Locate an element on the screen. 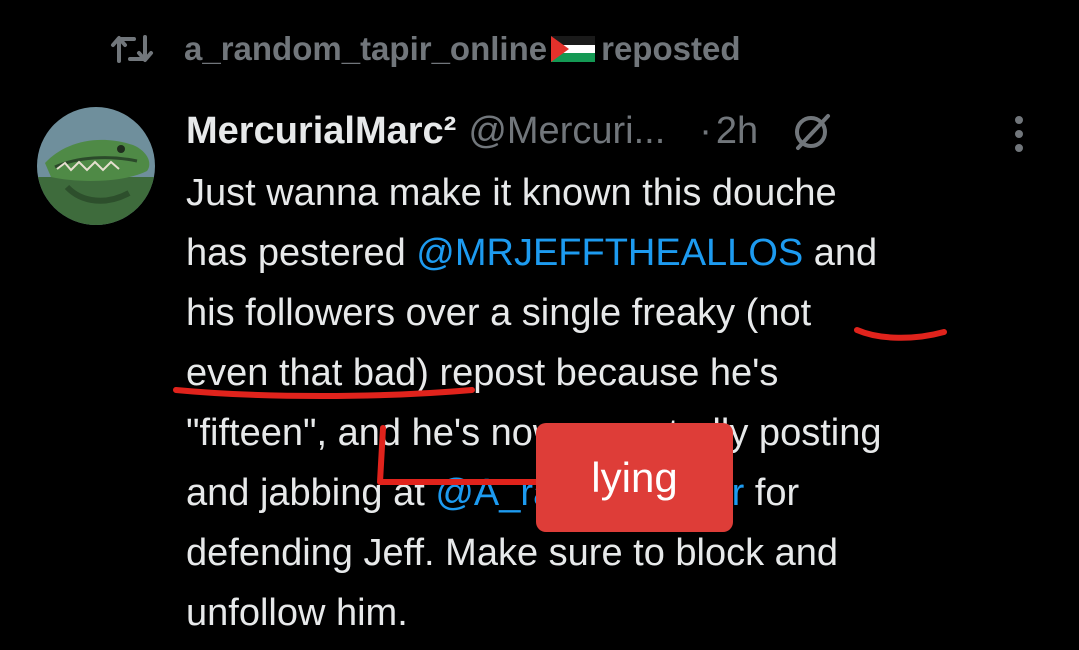  repost-icon is located at coordinates (132, 49).